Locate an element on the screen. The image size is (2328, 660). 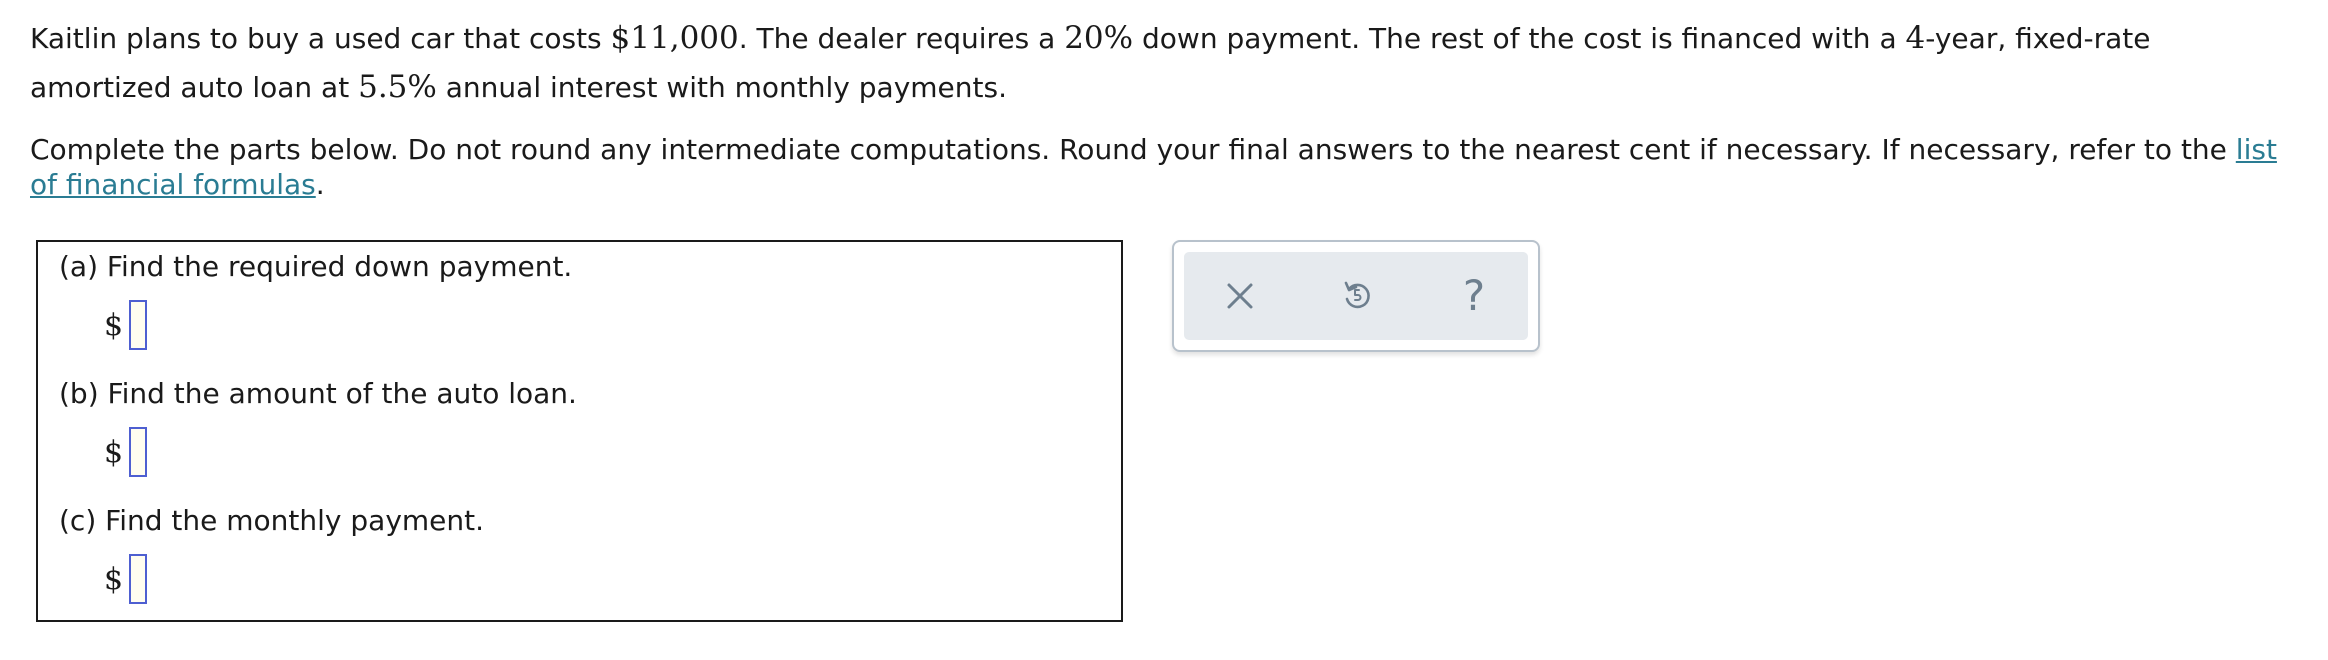
problem-text-2: . The dealer requires a is located at coordinates (901, 38).